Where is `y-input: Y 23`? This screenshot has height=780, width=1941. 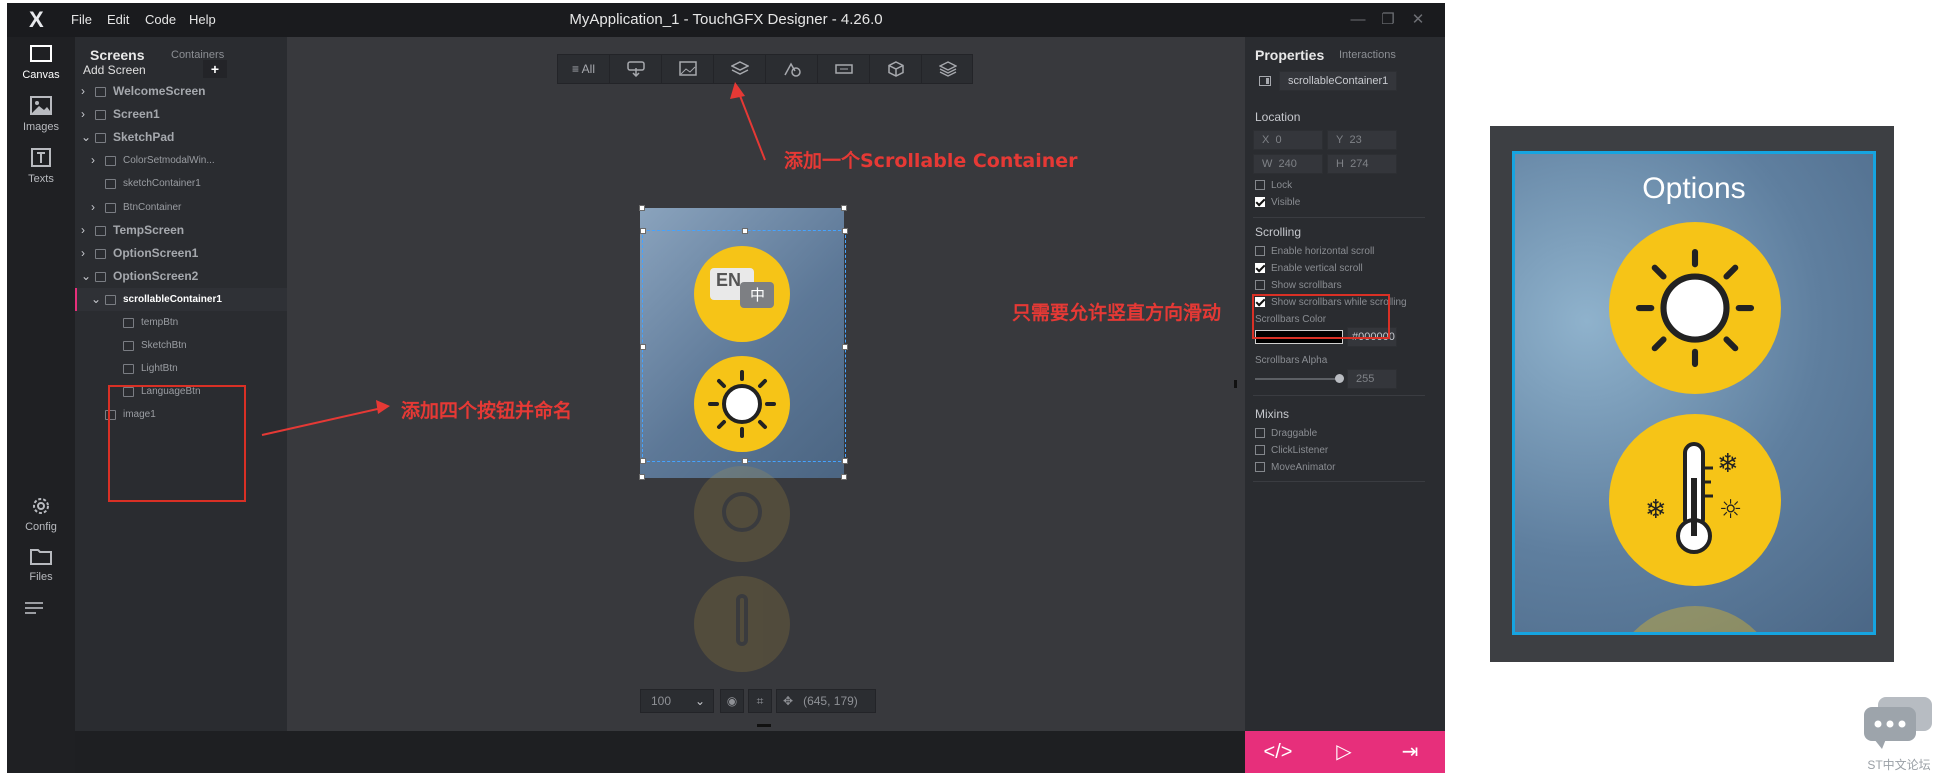 y-input: Y 23 is located at coordinates (1362, 140).